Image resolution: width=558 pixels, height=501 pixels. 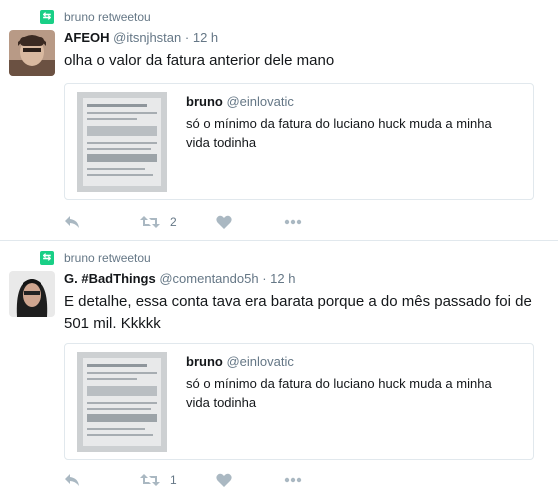 I want to click on retweet-button: 1, so click(x=165, y=480).